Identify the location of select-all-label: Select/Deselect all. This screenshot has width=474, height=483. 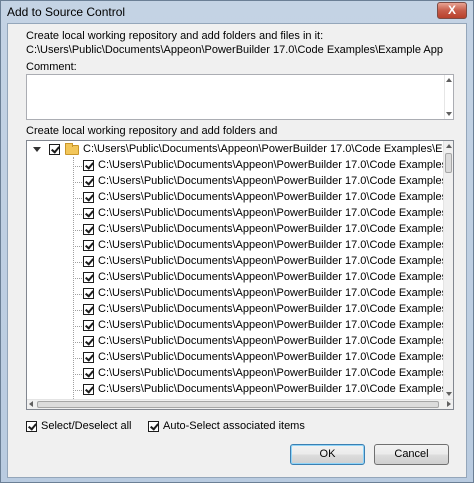
(86, 426).